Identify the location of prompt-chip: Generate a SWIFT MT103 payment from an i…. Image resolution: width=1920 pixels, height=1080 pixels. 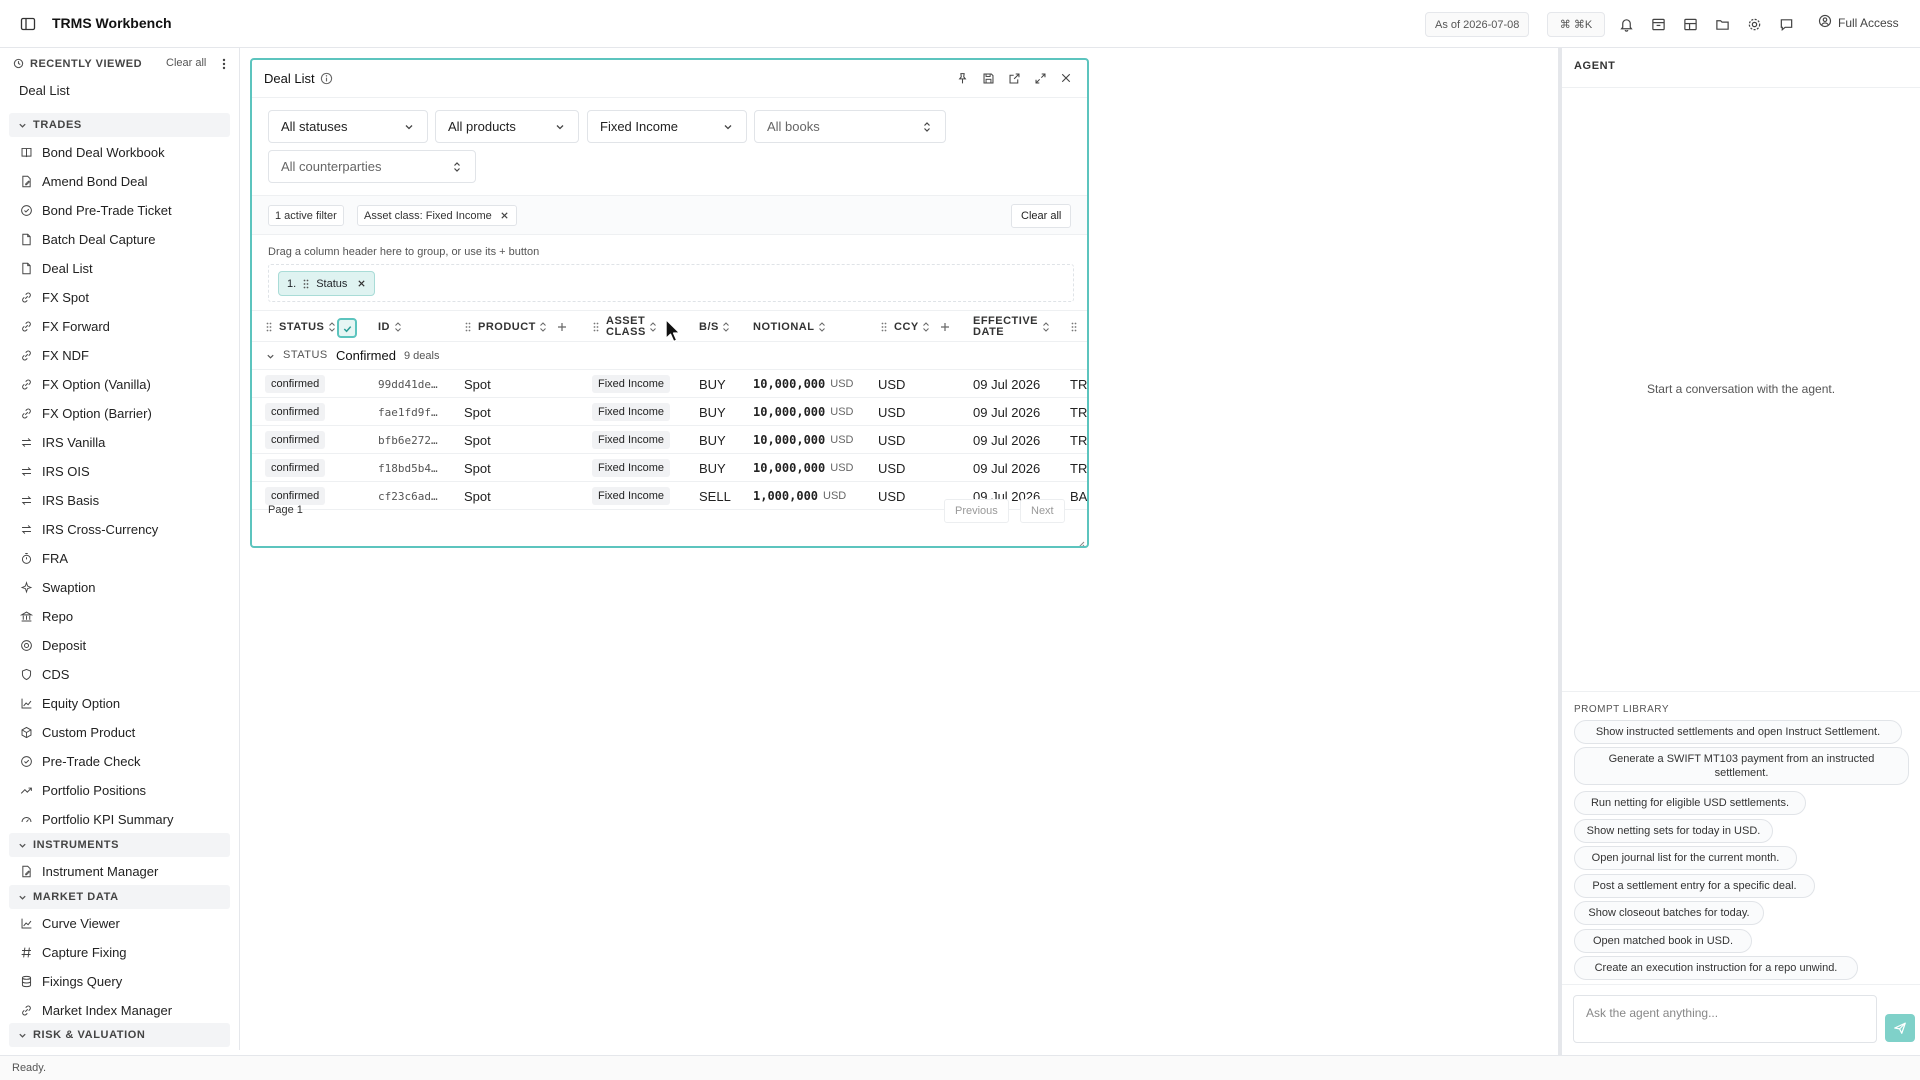
(1741, 766).